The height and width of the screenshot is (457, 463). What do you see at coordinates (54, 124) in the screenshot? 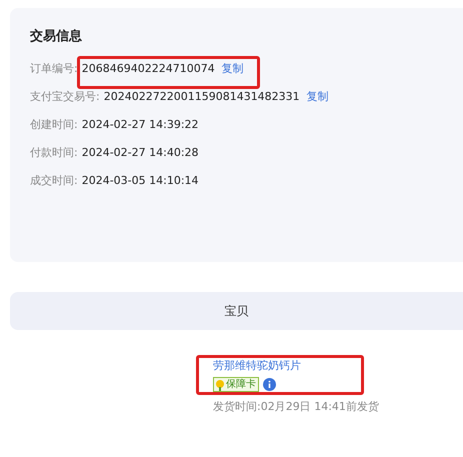
I see `field-label: 创建时间:` at bounding box center [54, 124].